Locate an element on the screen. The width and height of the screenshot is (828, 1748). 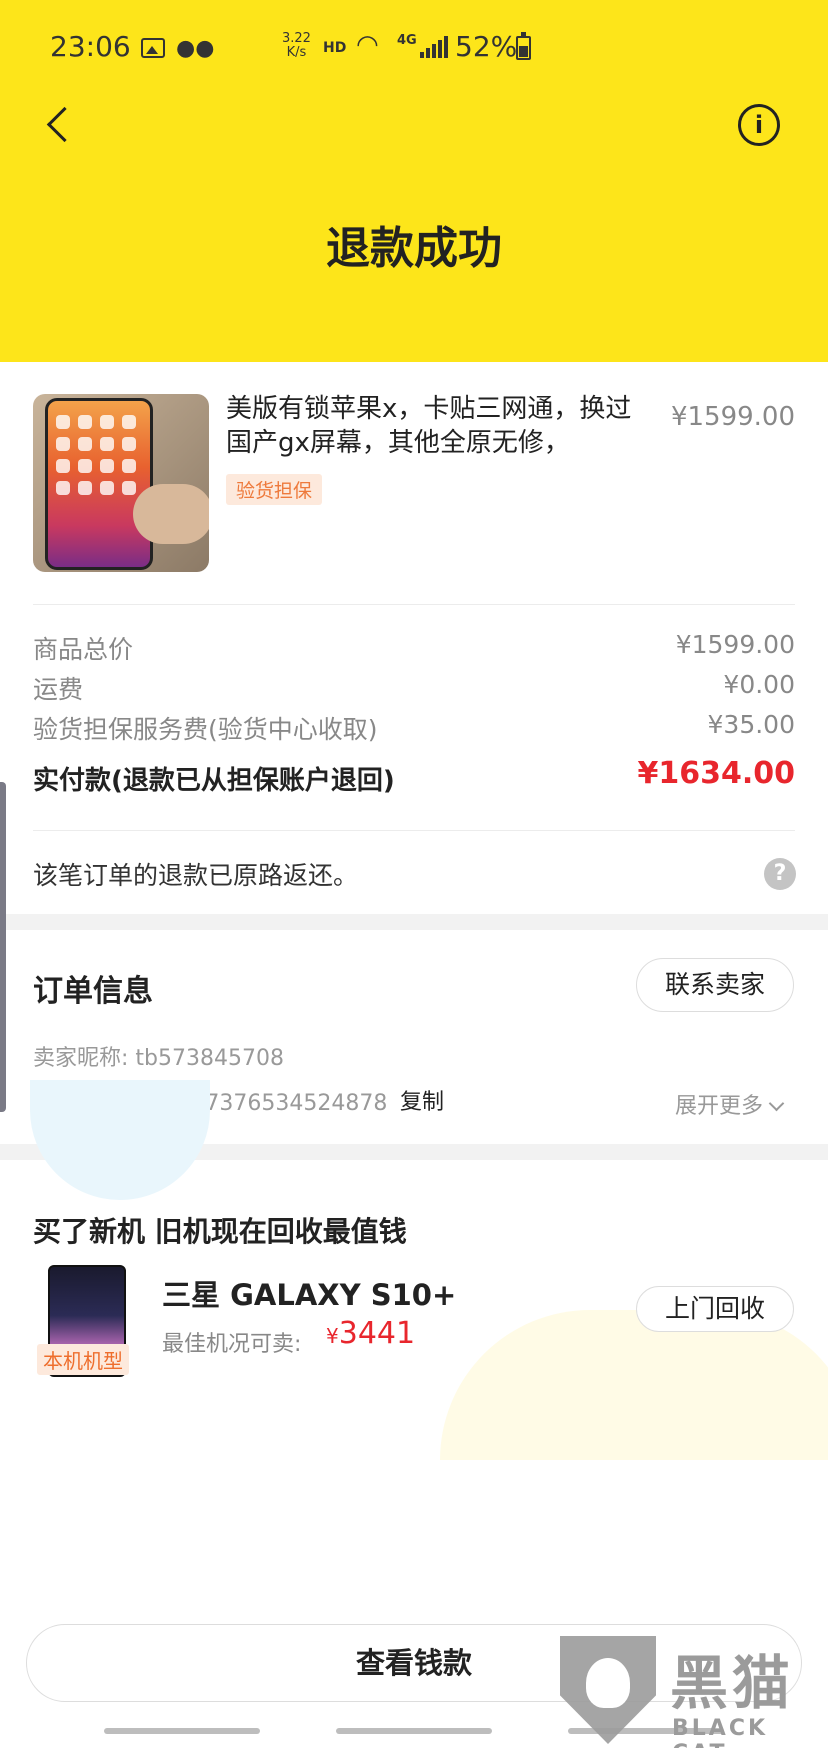
seller-nickname: 卖家昵称: tb573845708 is located at coordinates (158, 1058).